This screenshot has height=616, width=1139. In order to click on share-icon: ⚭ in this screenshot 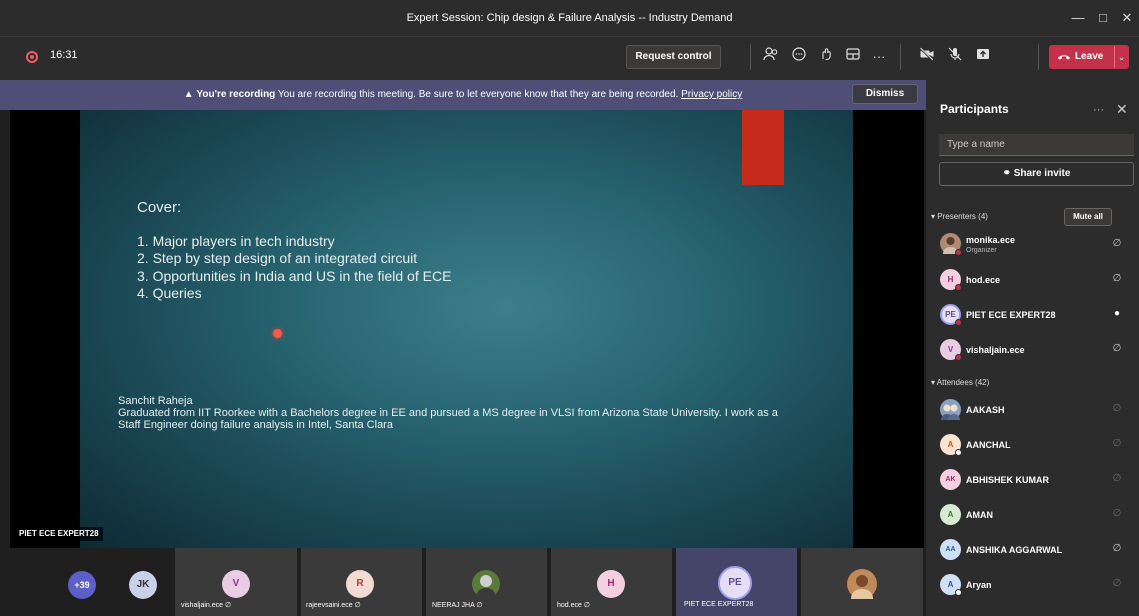, I will do `click(1006, 173)`.